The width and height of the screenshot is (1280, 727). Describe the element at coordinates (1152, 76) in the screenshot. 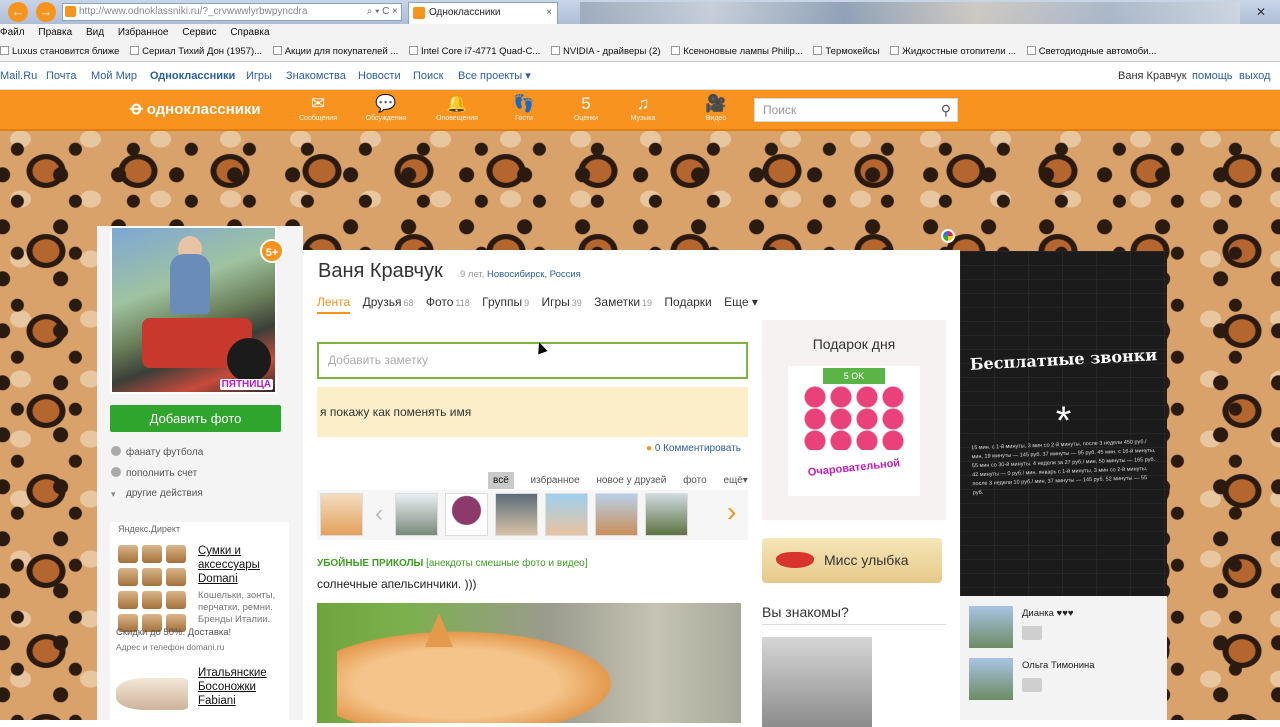

I see `user-name-link: Ваня Кравчук` at that location.